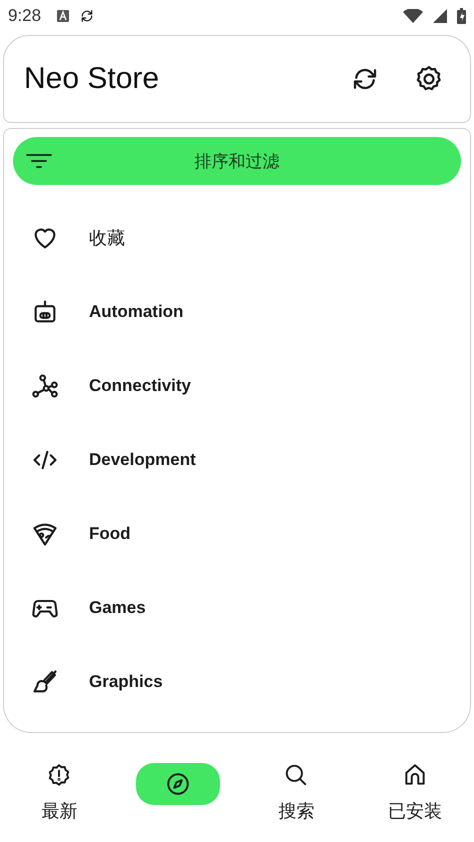 This screenshot has width=474, height=842. What do you see at coordinates (59, 788) in the screenshot?
I see `nav-tab: 最新` at bounding box center [59, 788].